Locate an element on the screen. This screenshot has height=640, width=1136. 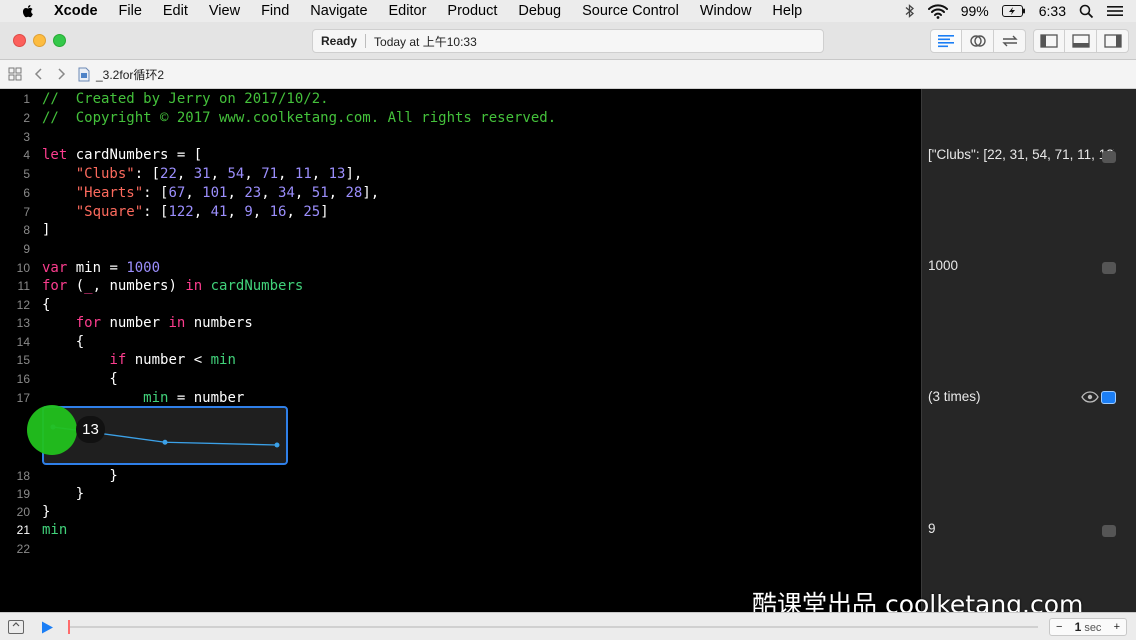
code-line: 9 is located at coordinates (460, 249).